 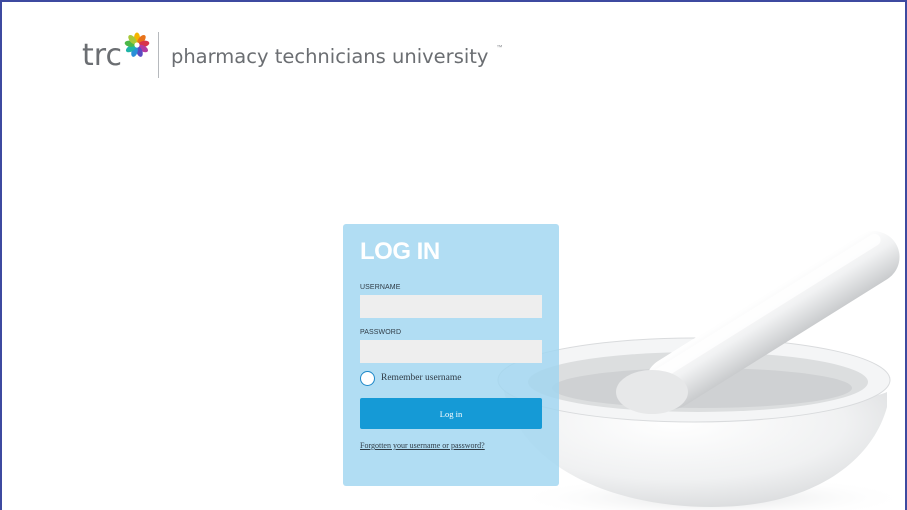 I want to click on password-label: PASSWORD, so click(x=381, y=332).